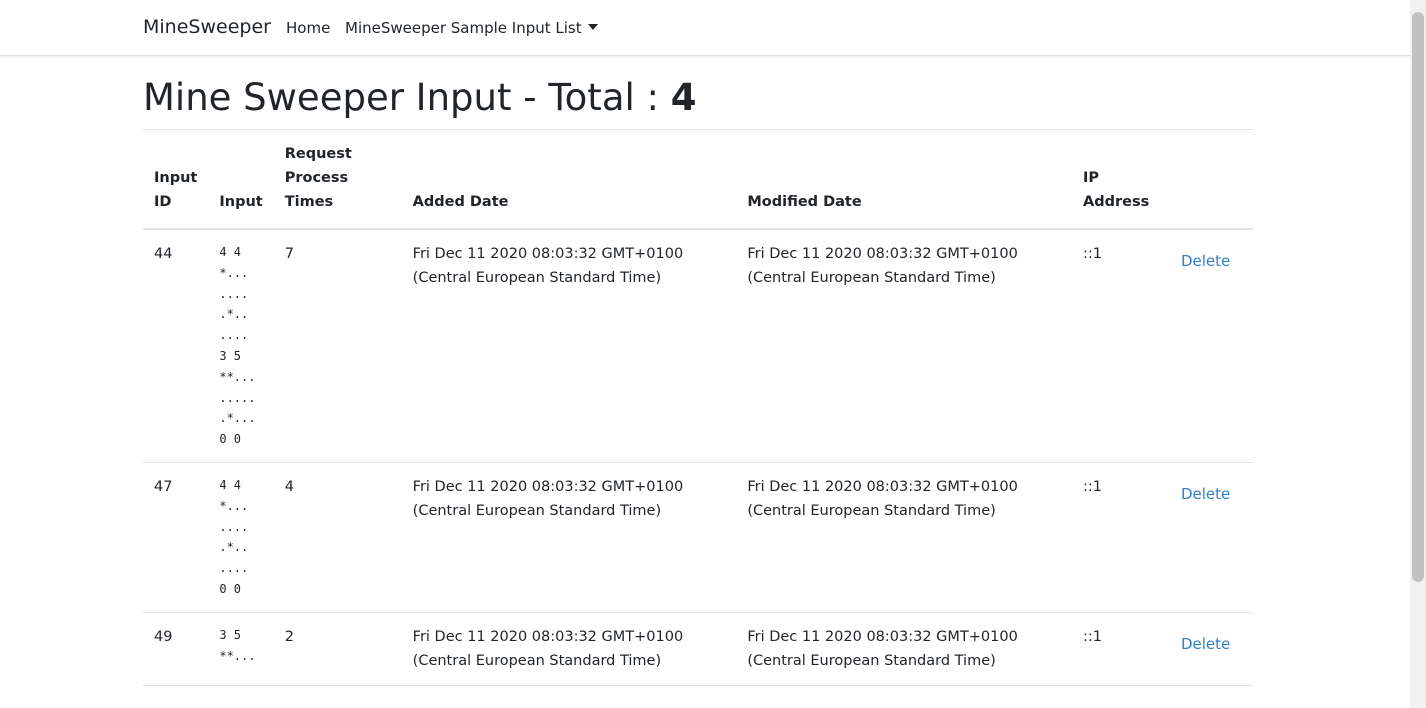 This screenshot has width=1426, height=708. Describe the element at coordinates (241, 180) in the screenshot. I see `header-input: Input` at that location.